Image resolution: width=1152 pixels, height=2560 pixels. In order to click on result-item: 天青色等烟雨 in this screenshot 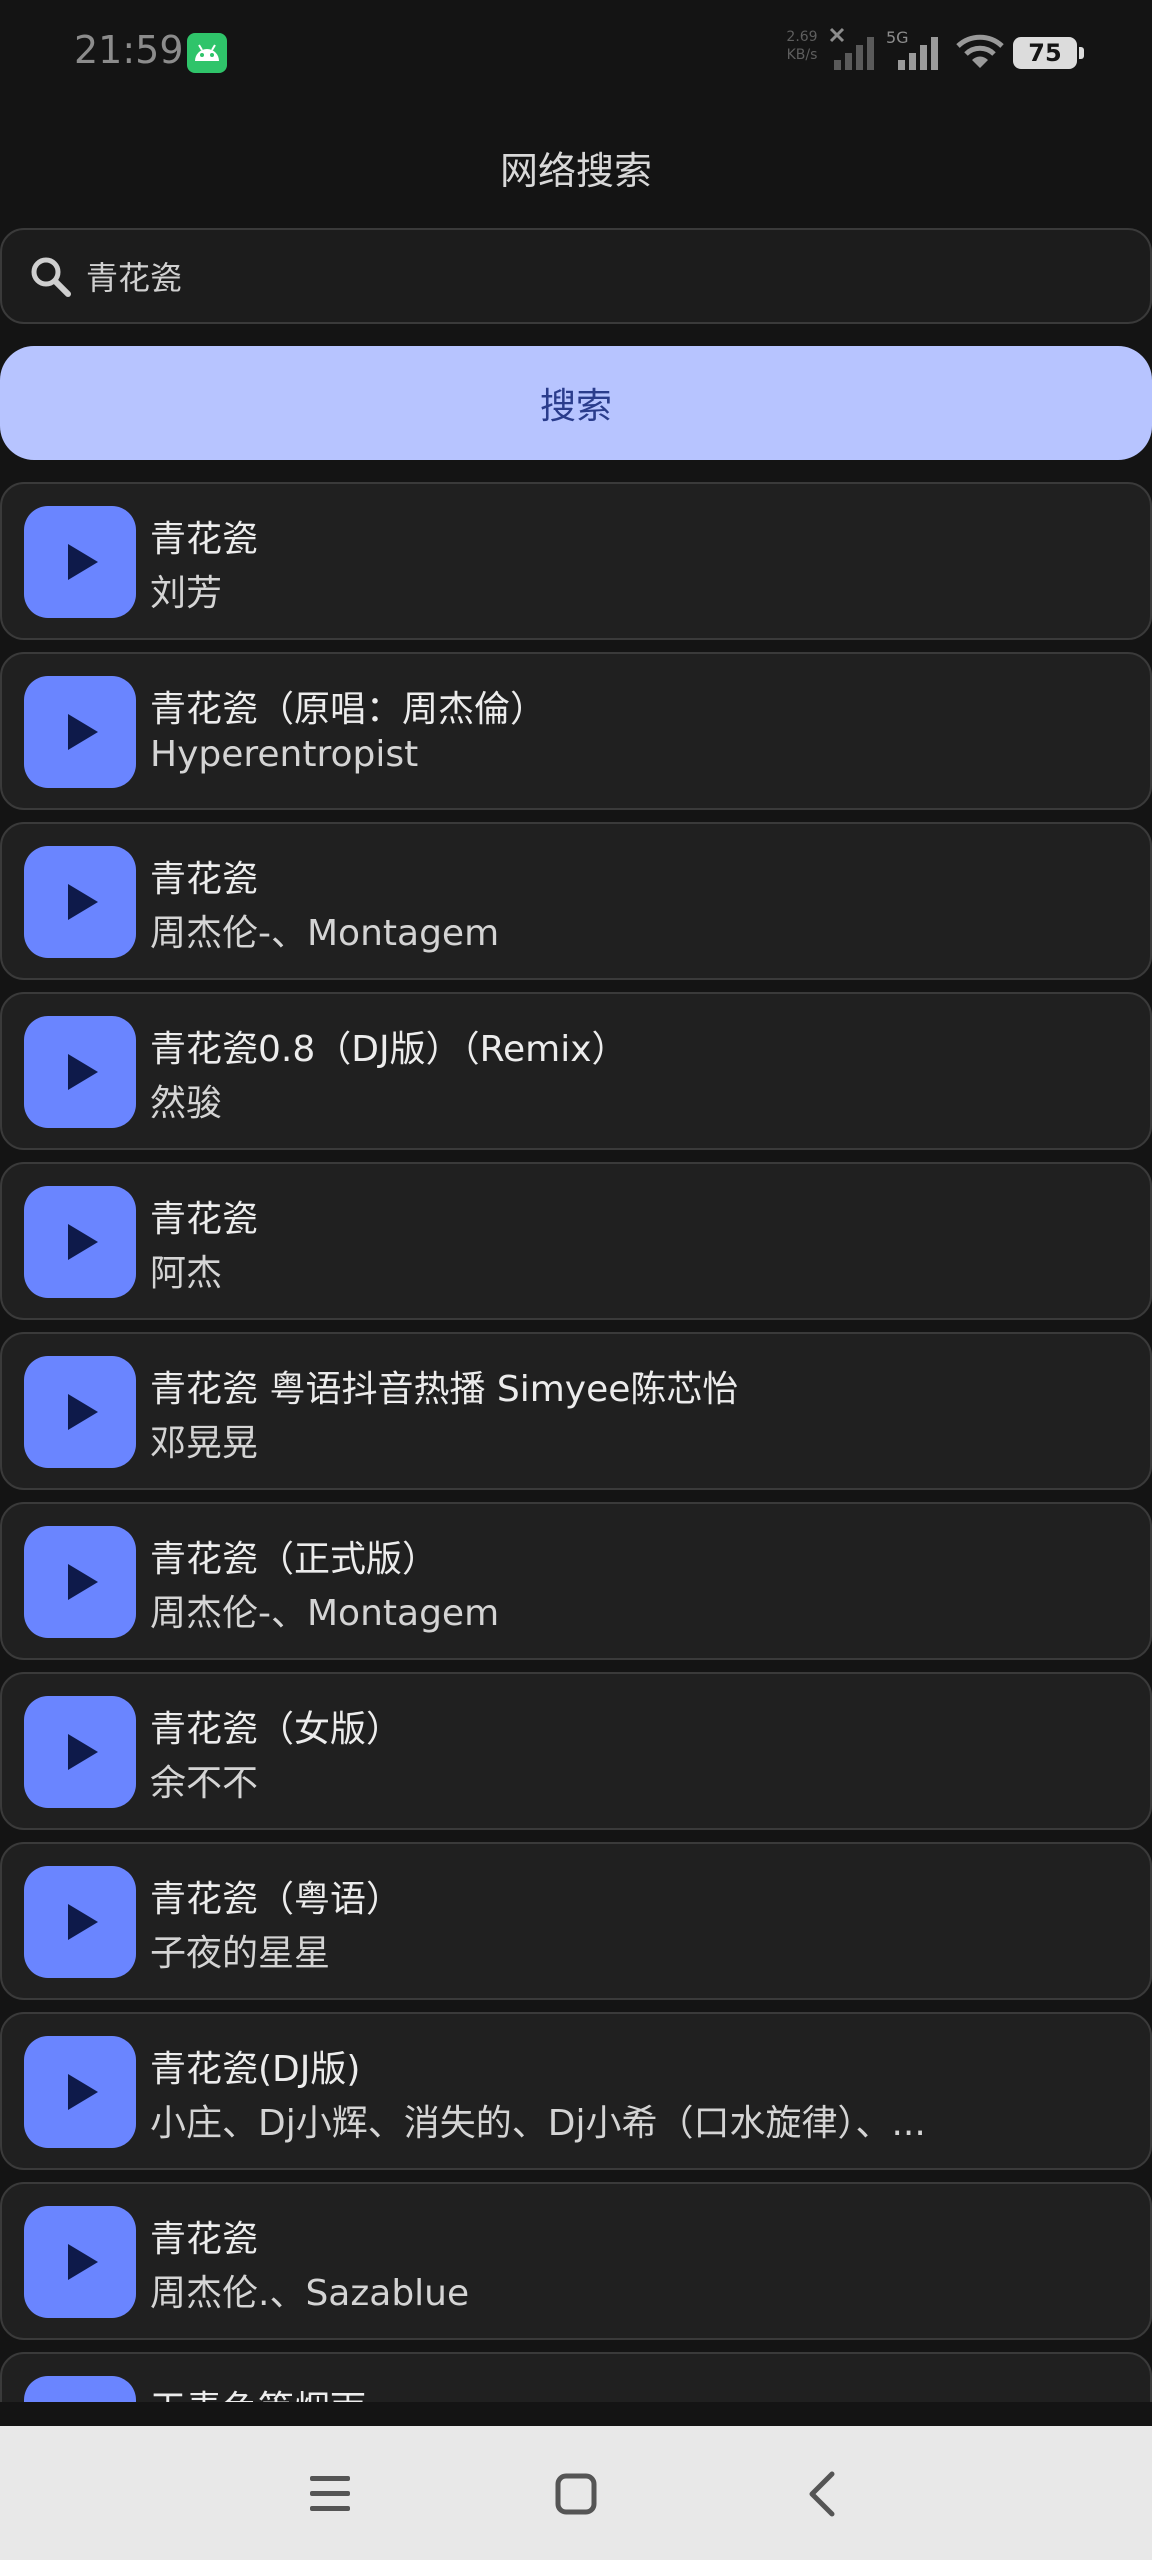, I will do `click(576, 2377)`.